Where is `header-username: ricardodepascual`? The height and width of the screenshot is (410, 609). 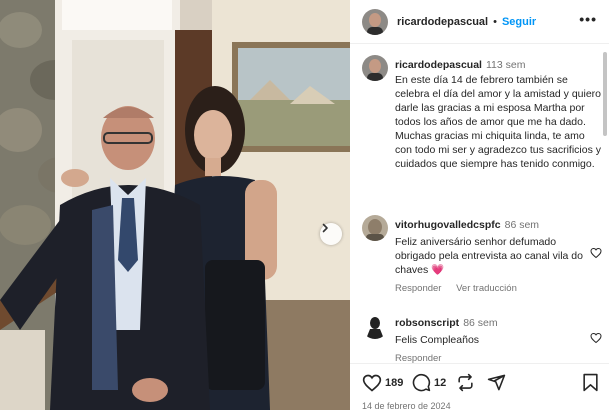 header-username: ricardodepascual is located at coordinates (442, 22).